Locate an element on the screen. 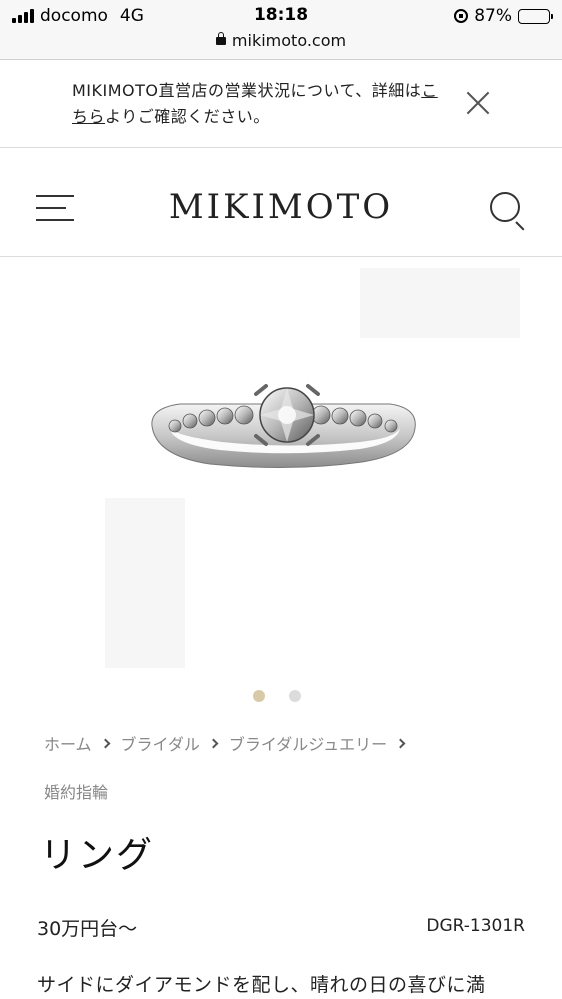 This screenshot has height=999, width=562. battery-icon is located at coordinates (535, 16).